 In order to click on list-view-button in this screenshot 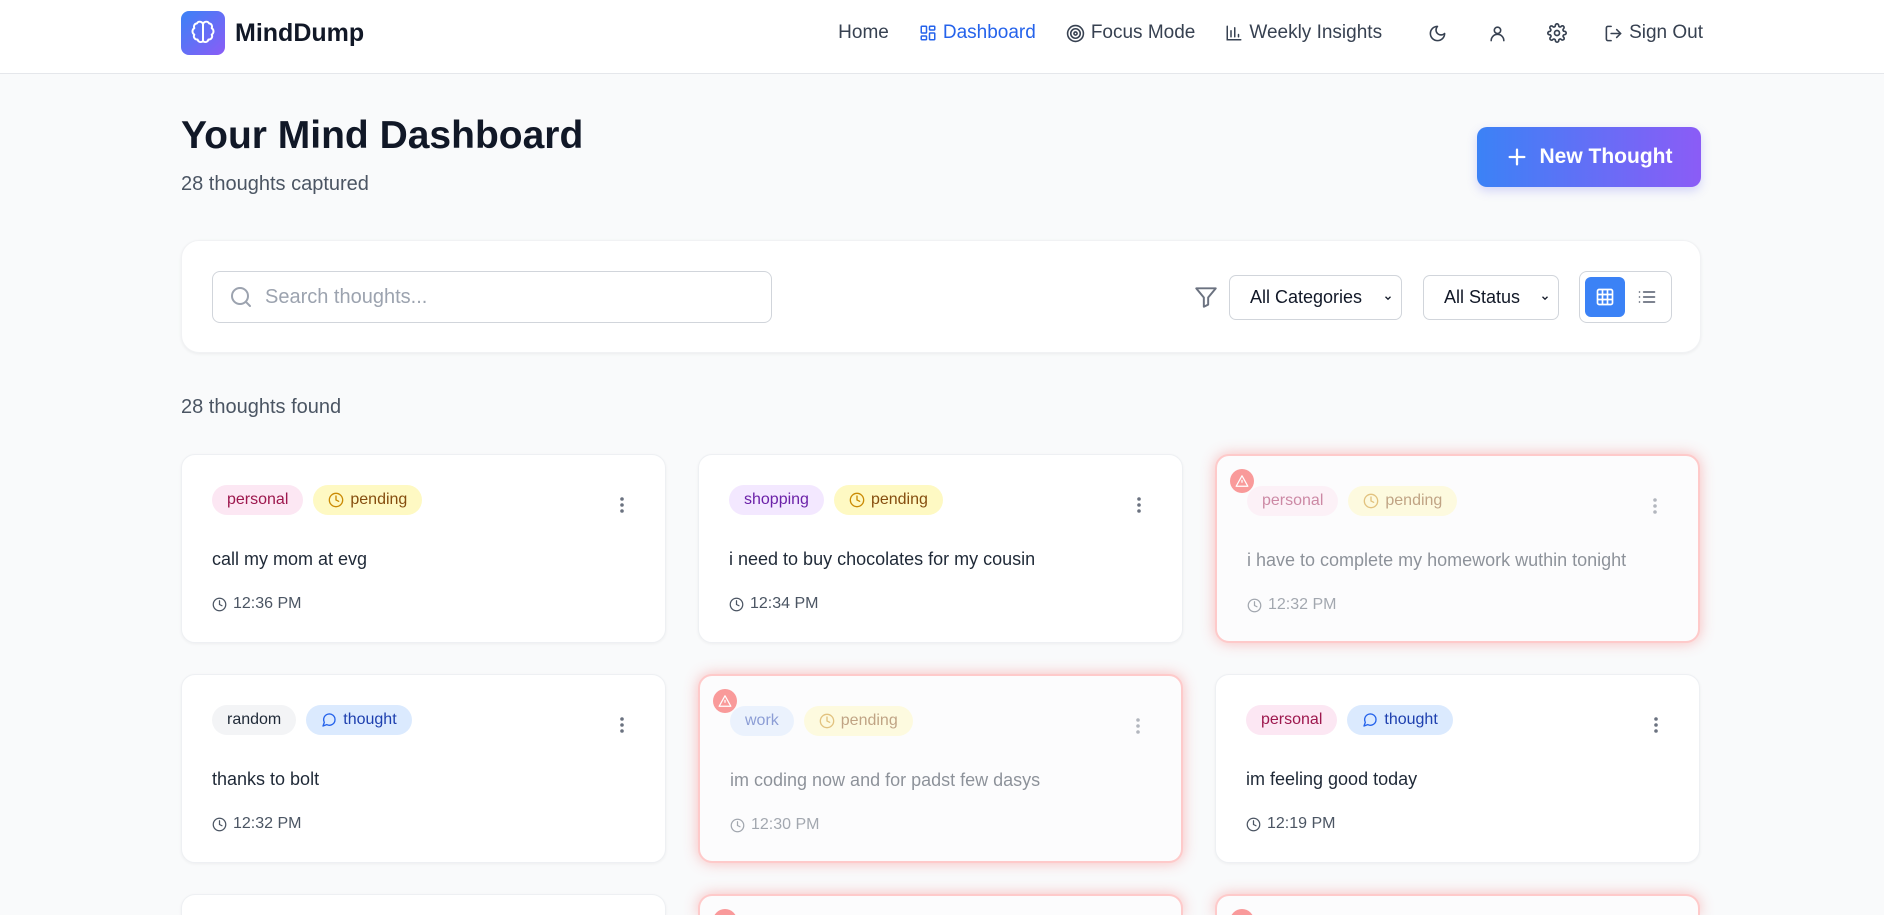, I will do `click(1647, 297)`.